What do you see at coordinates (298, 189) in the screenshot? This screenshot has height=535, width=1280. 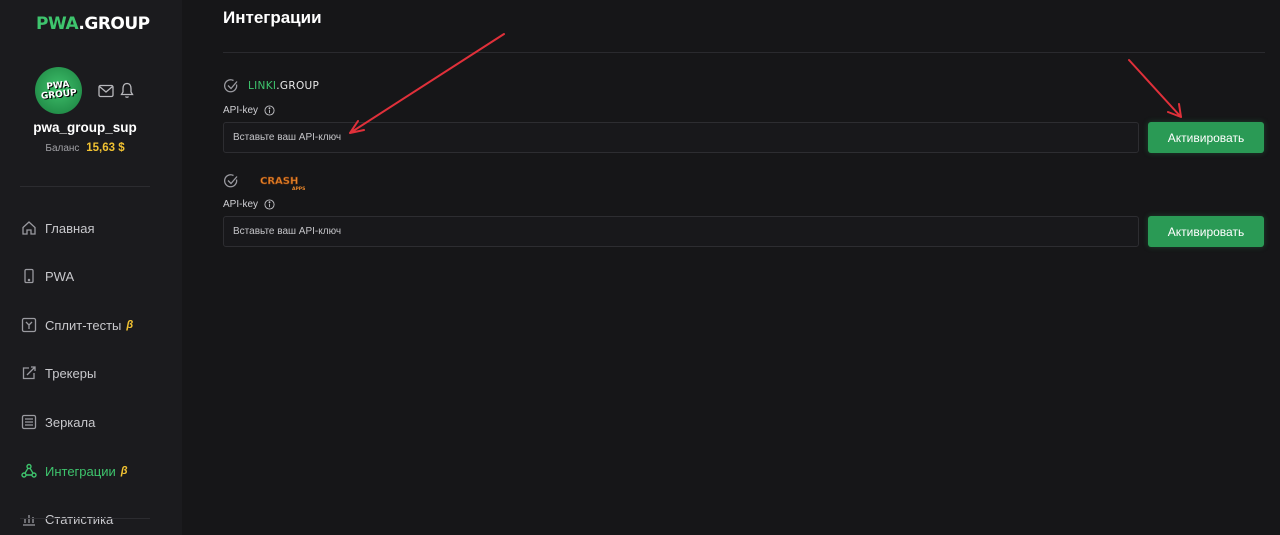 I see `crash-logo-sub: APPS` at bounding box center [298, 189].